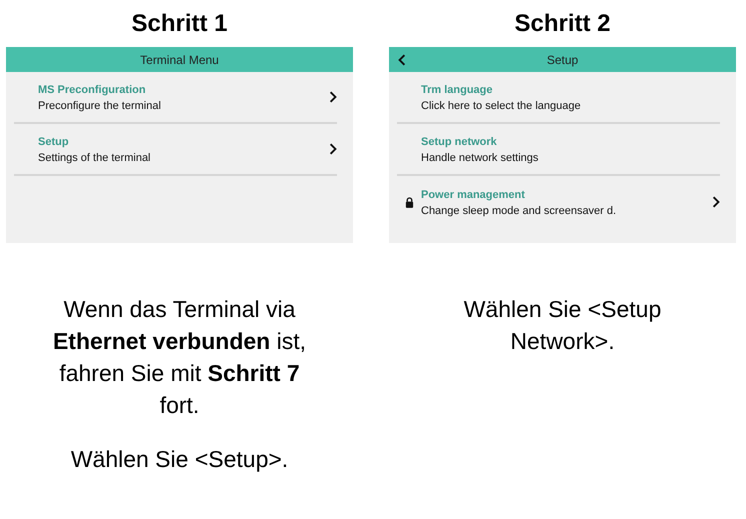  What do you see at coordinates (501, 106) in the screenshot?
I see `item-subtitle: Click here to select the language` at bounding box center [501, 106].